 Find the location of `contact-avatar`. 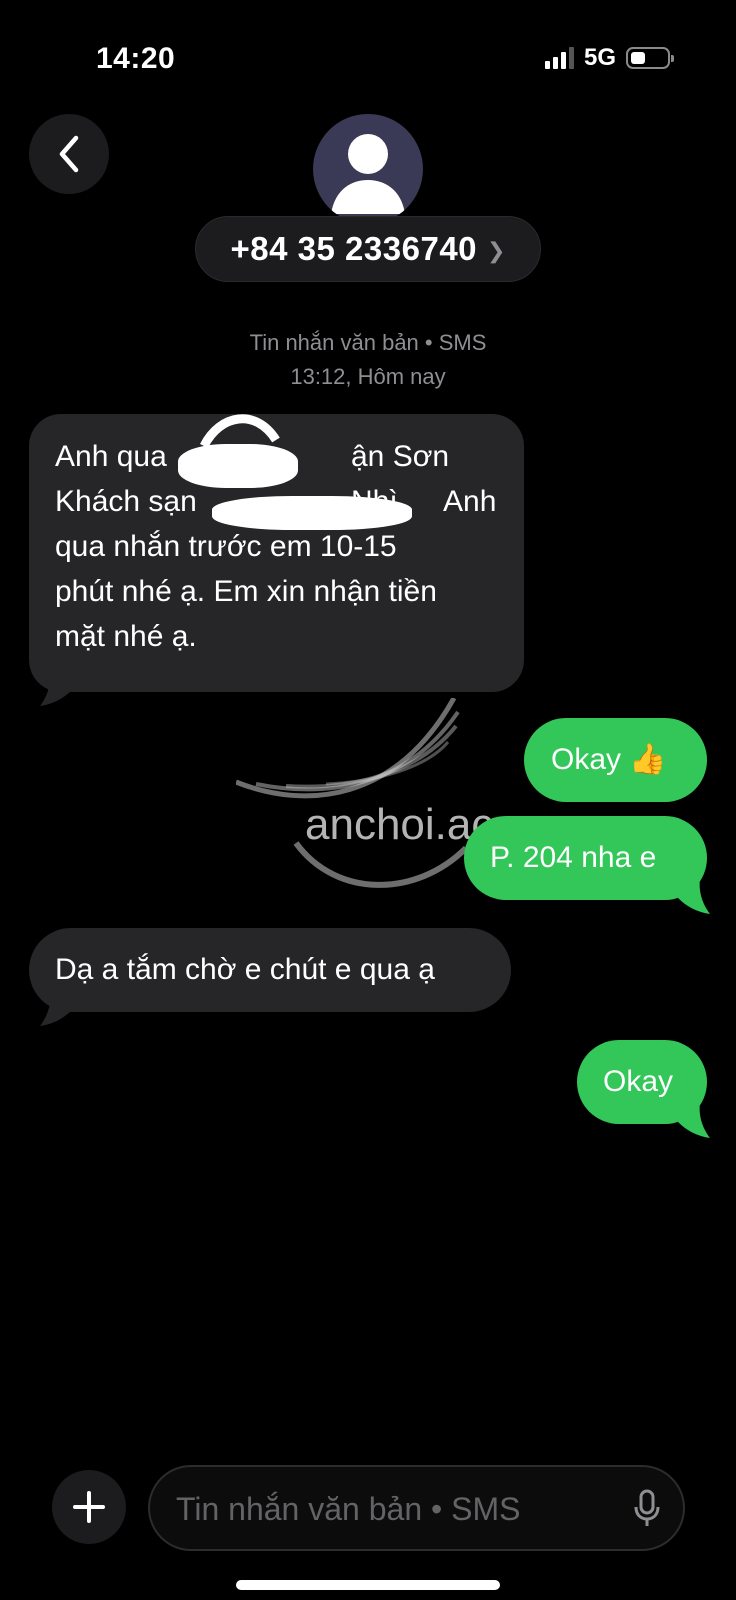

contact-avatar is located at coordinates (368, 169).